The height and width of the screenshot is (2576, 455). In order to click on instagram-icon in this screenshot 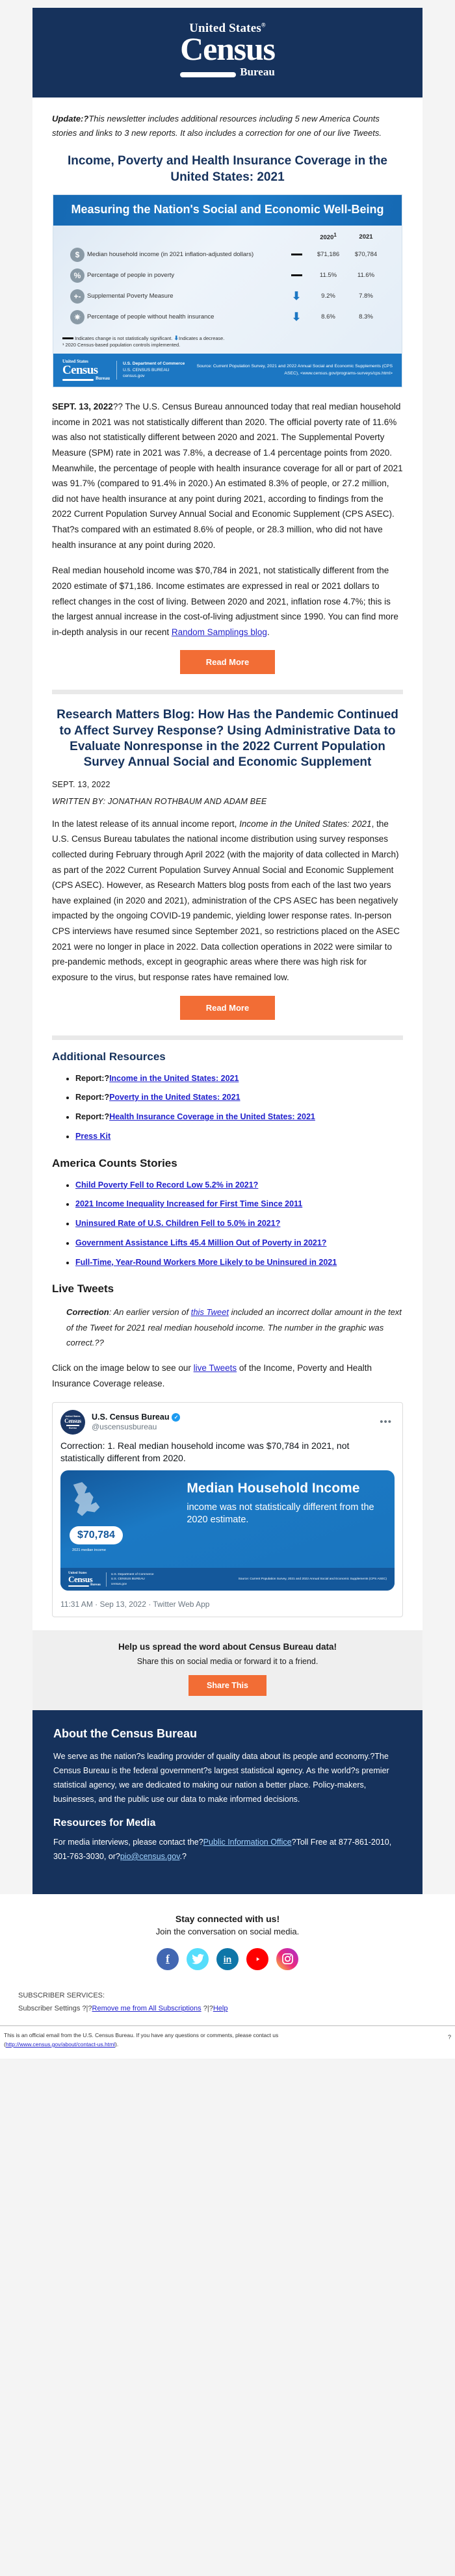, I will do `click(287, 1958)`.